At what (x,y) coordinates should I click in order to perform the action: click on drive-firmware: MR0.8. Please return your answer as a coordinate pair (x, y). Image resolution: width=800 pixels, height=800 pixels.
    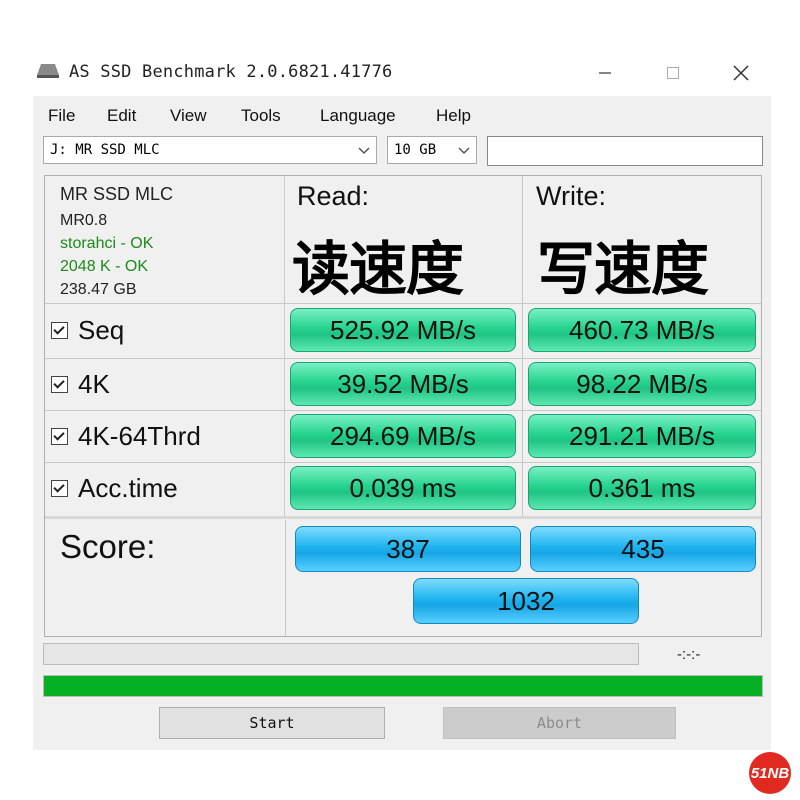
    Looking at the image, I should click on (84, 220).